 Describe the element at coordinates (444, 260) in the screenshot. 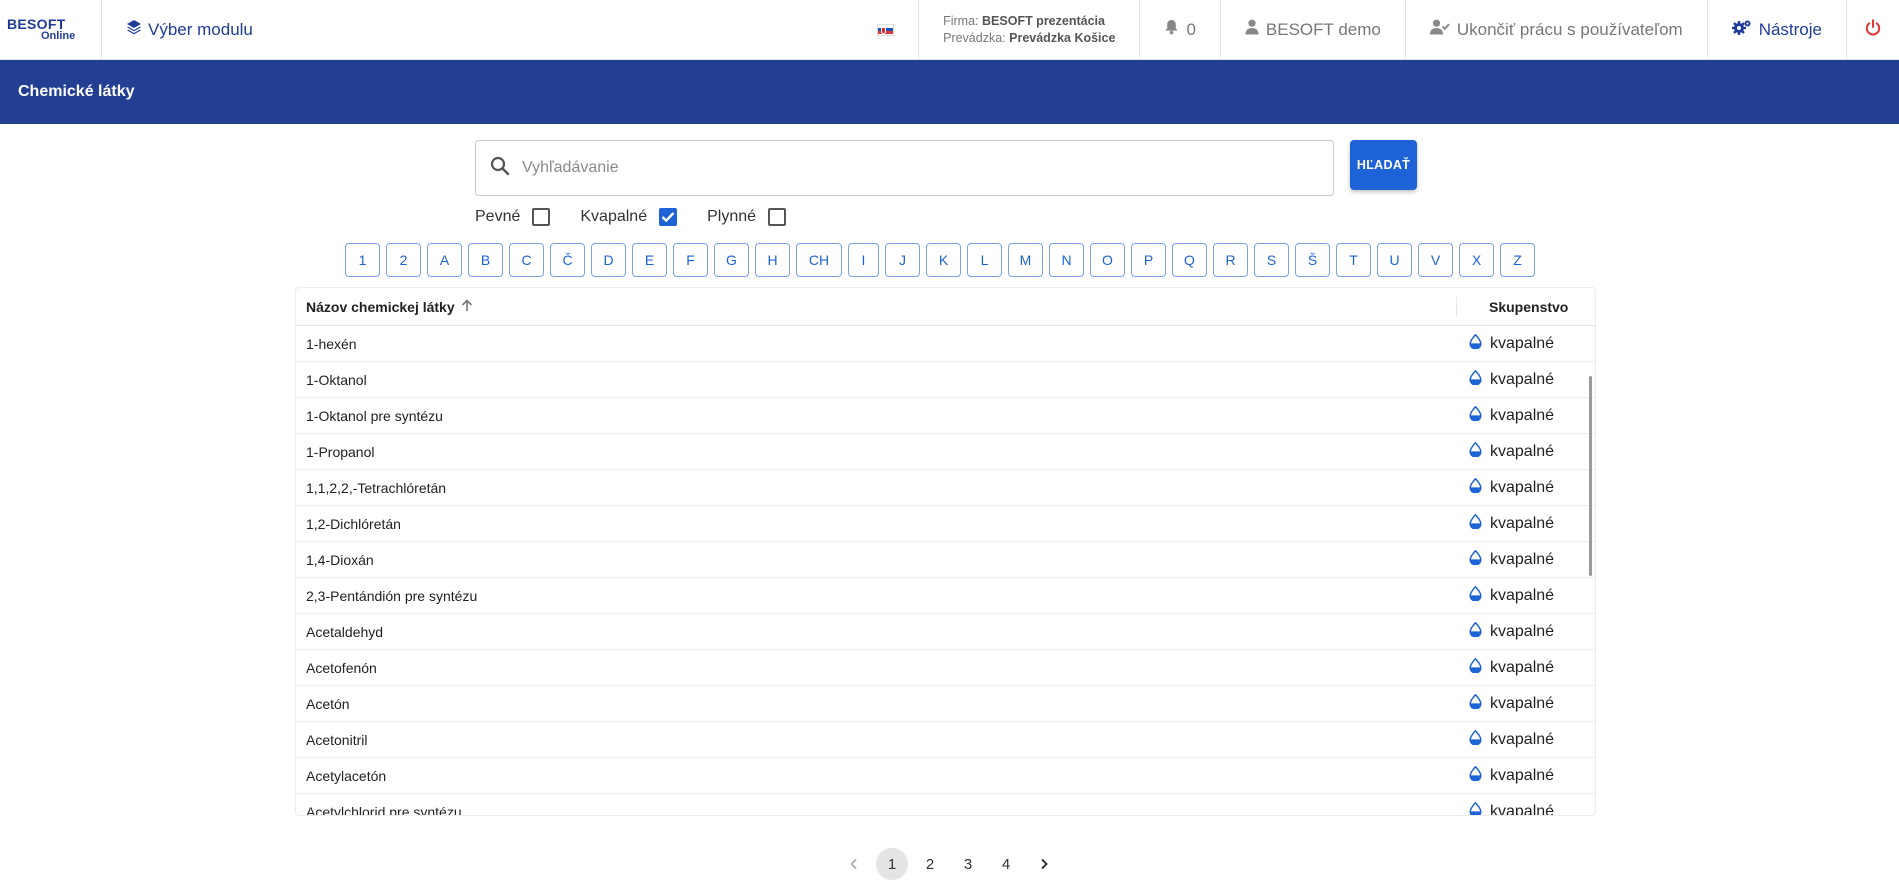

I see `letter-button: A` at that location.